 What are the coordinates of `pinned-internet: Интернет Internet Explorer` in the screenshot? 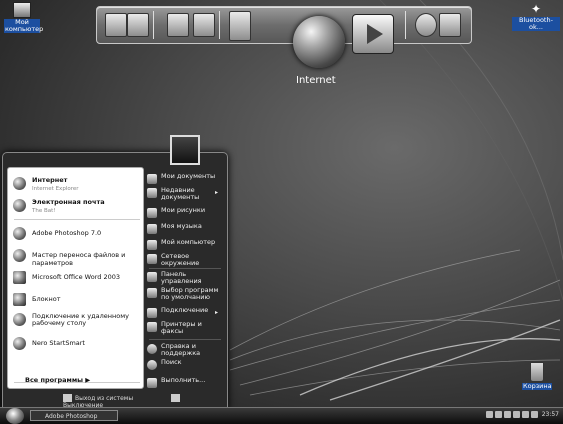 It's located at (75, 185).